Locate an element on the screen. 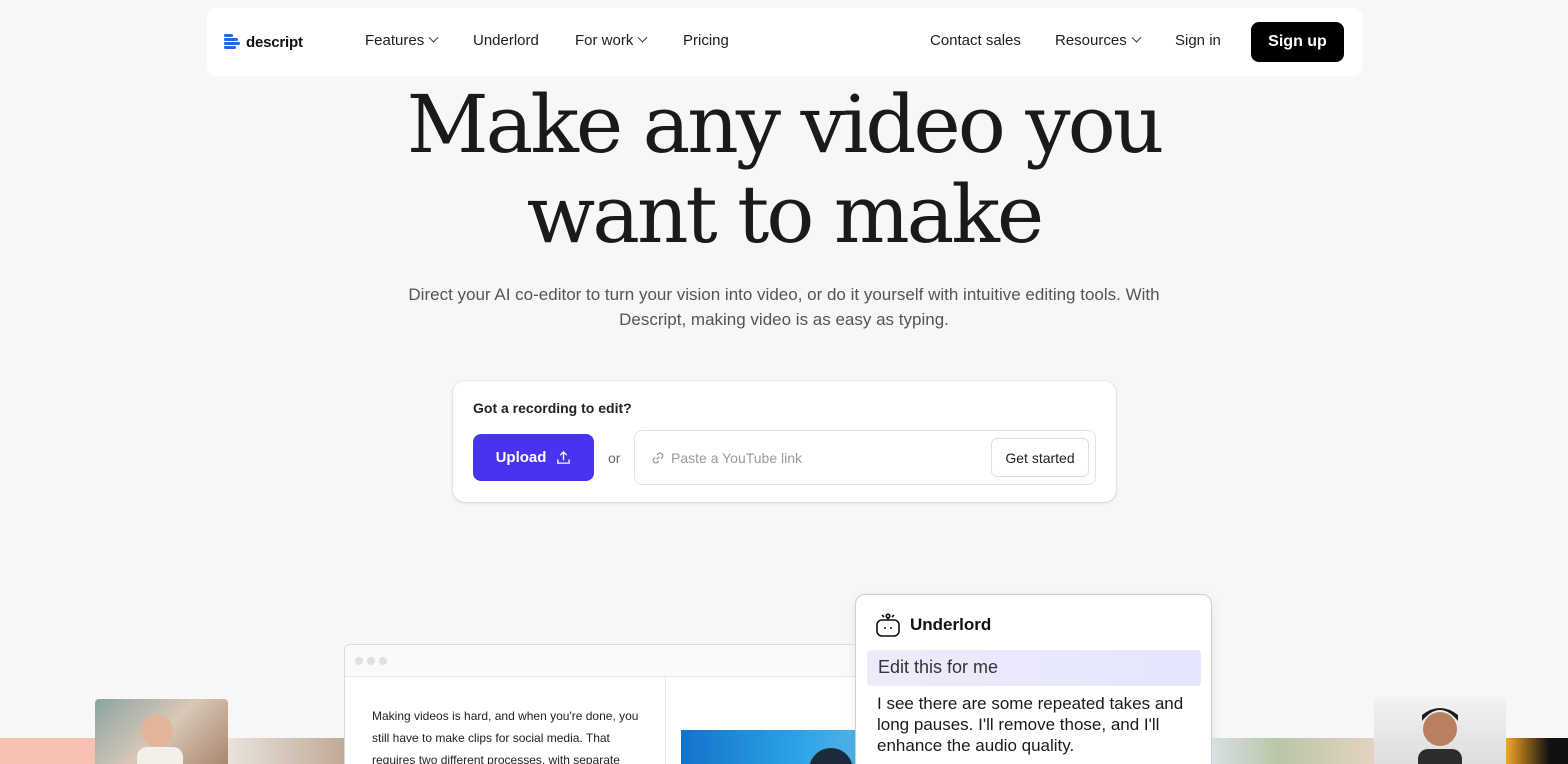 This screenshot has height=764, width=1568. youtube-link-input is located at coordinates (826, 458).